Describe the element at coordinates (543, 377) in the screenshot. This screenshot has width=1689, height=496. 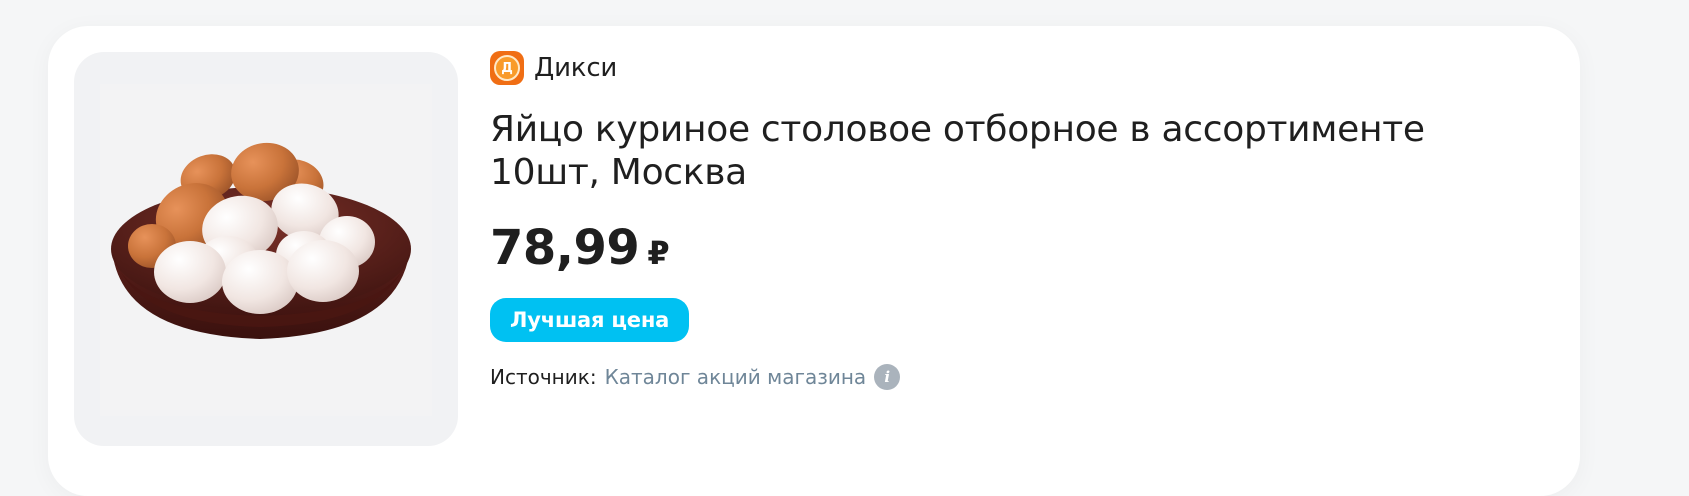
I see `source-label: Источник:` at that location.